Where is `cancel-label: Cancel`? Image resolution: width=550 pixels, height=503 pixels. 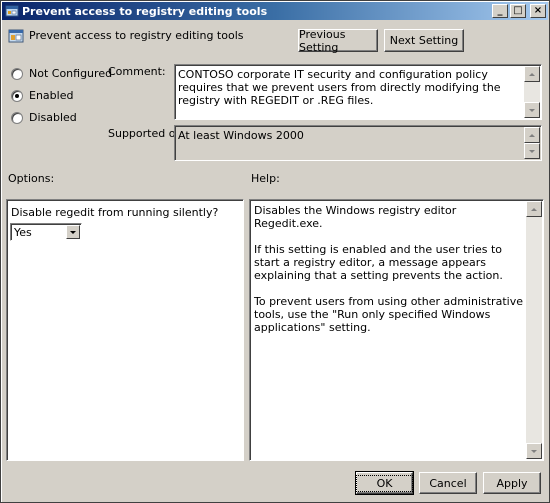
cancel-label: Cancel is located at coordinates (448, 483).